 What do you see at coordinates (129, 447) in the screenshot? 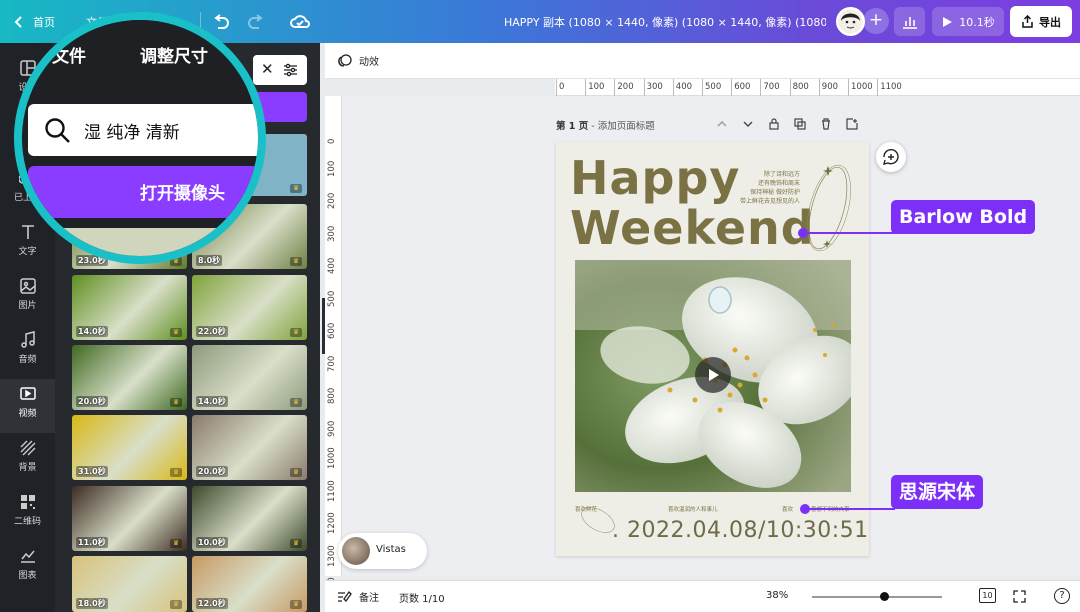
I see `video-thumbnail: 31.0秒 ♛` at bounding box center [129, 447].